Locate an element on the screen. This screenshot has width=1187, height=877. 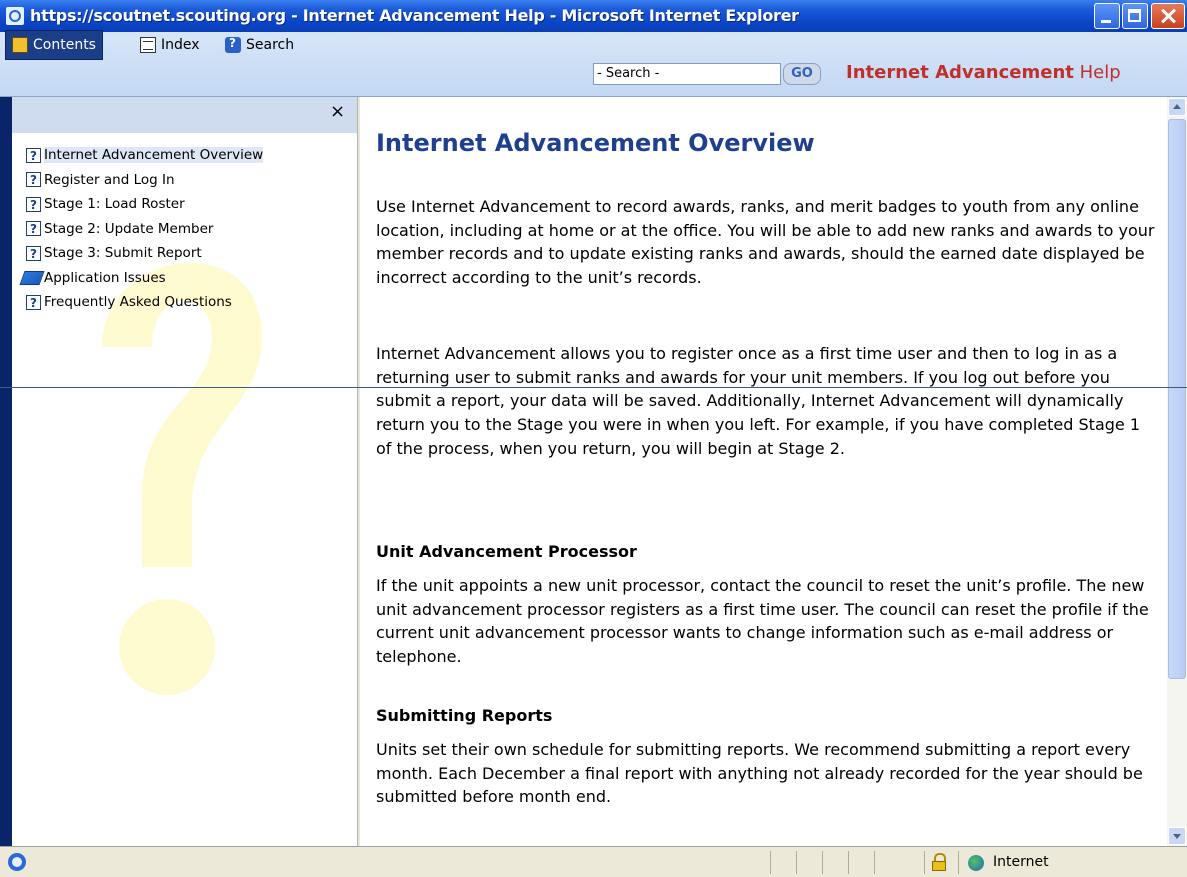
status-bar: Internet is located at coordinates (593, 861).